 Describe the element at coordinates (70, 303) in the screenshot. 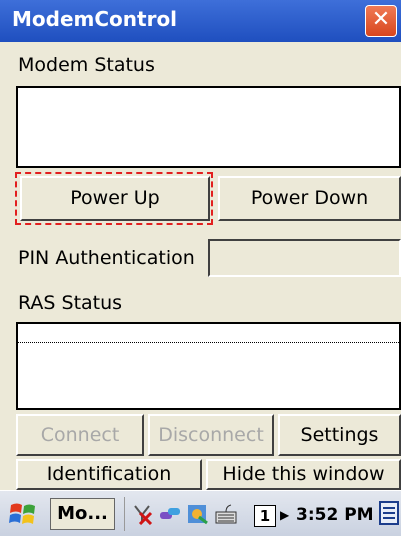

I see `ras-status-label: RAS Status` at that location.